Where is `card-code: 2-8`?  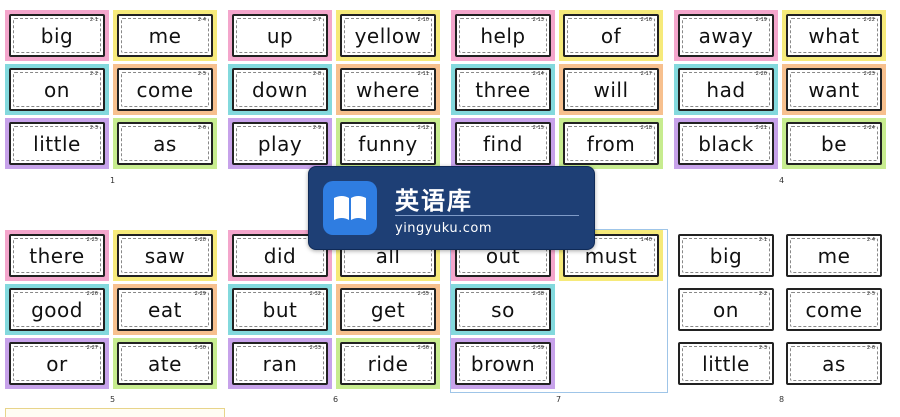 card-code: 2-8 is located at coordinates (316, 74).